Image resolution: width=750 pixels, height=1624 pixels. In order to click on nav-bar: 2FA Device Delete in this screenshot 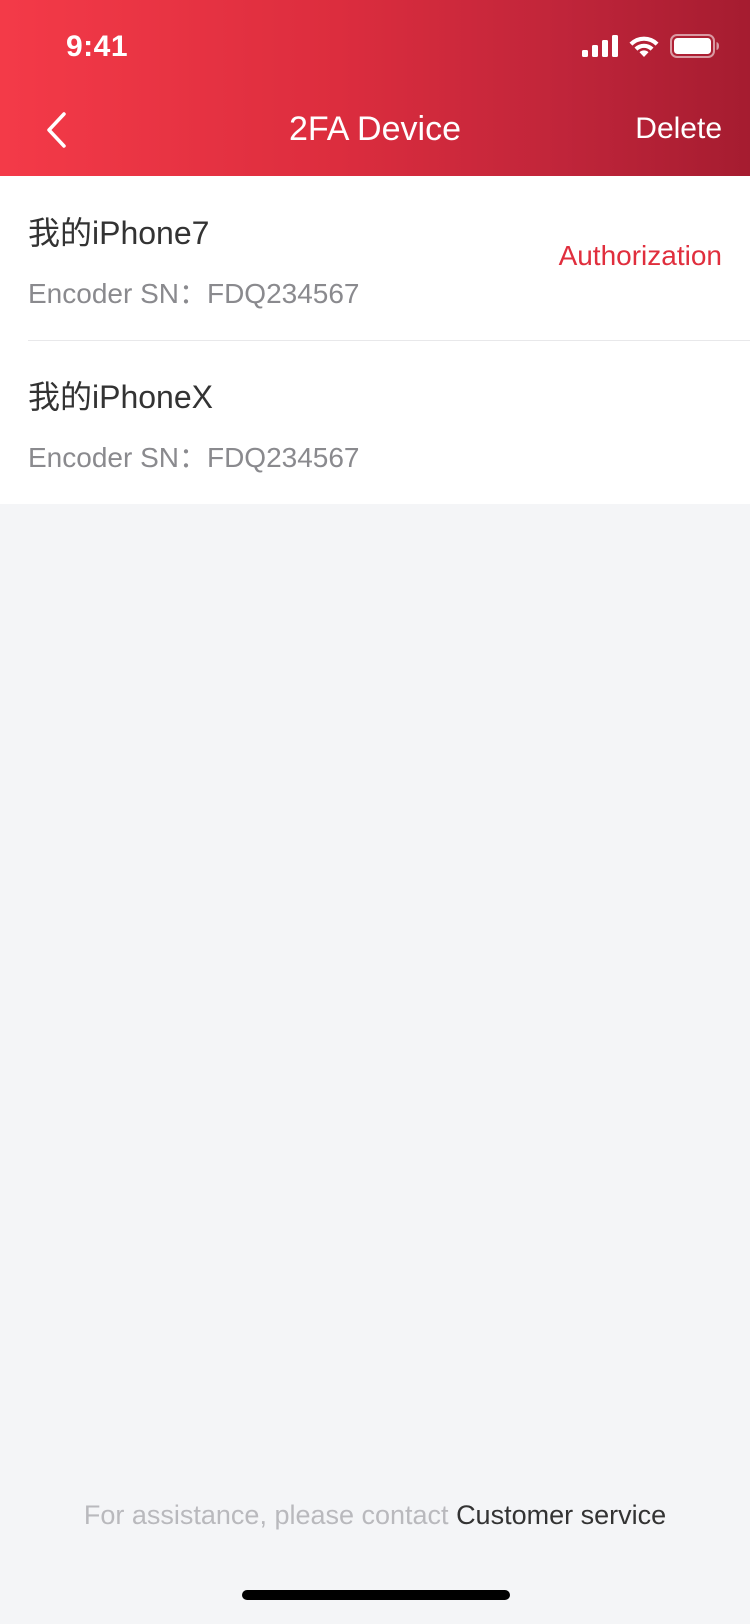, I will do `click(375, 132)`.